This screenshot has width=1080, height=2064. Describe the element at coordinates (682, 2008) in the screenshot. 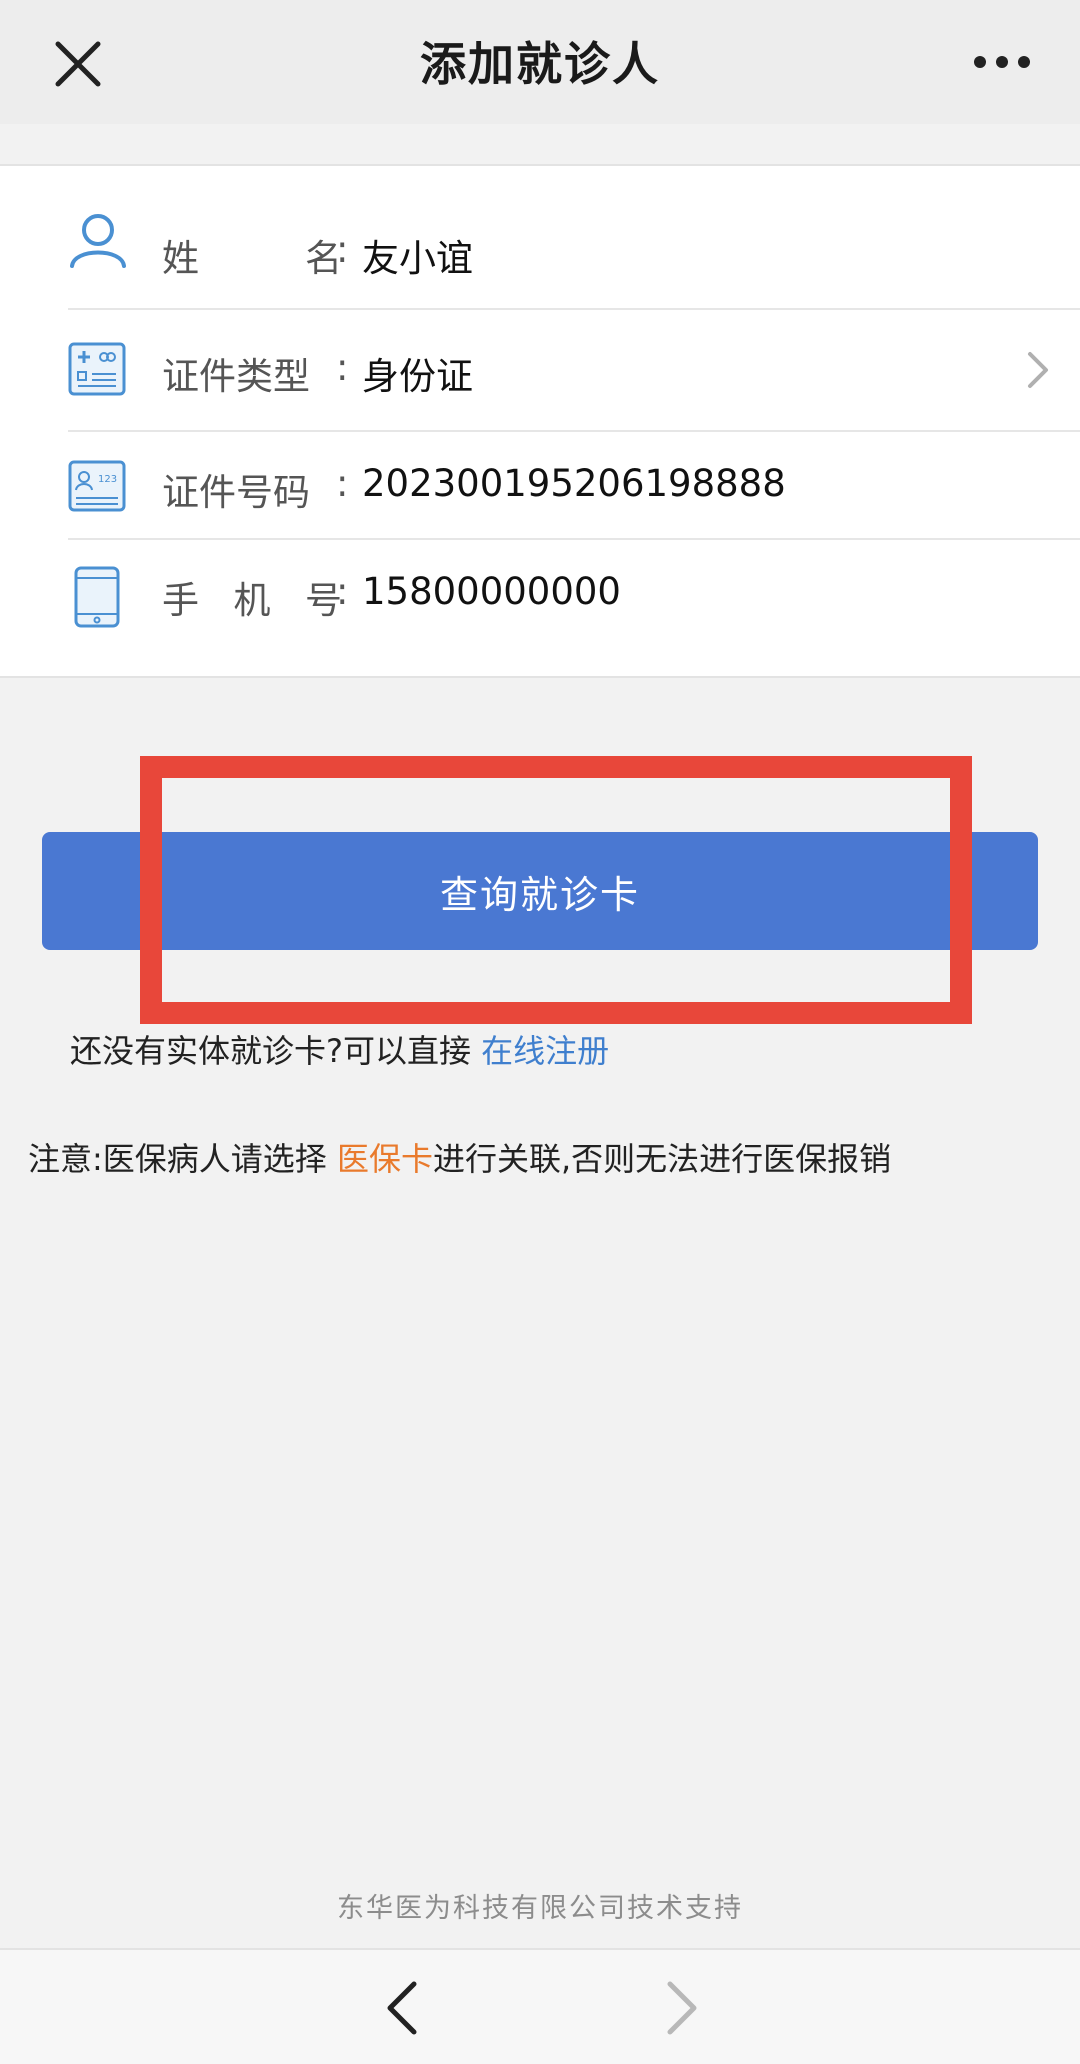

I see `forward-arrow-icon` at that location.